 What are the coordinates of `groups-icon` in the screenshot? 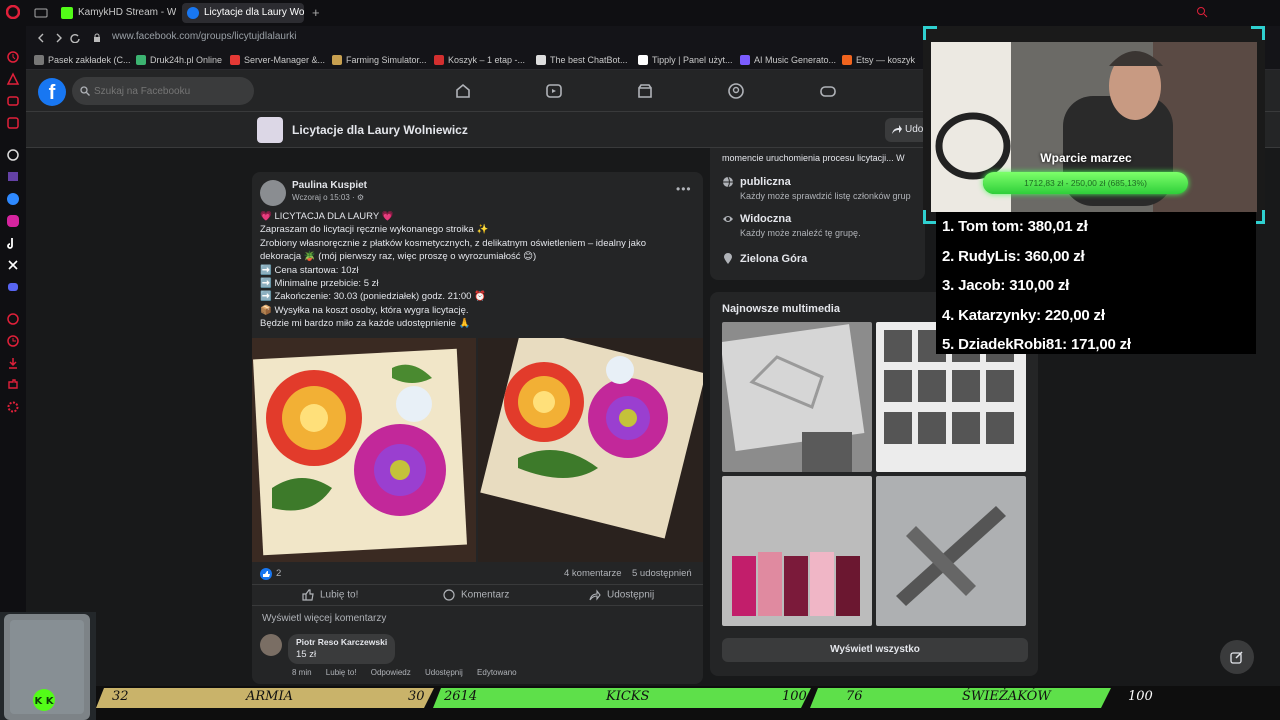 It's located at (736, 91).